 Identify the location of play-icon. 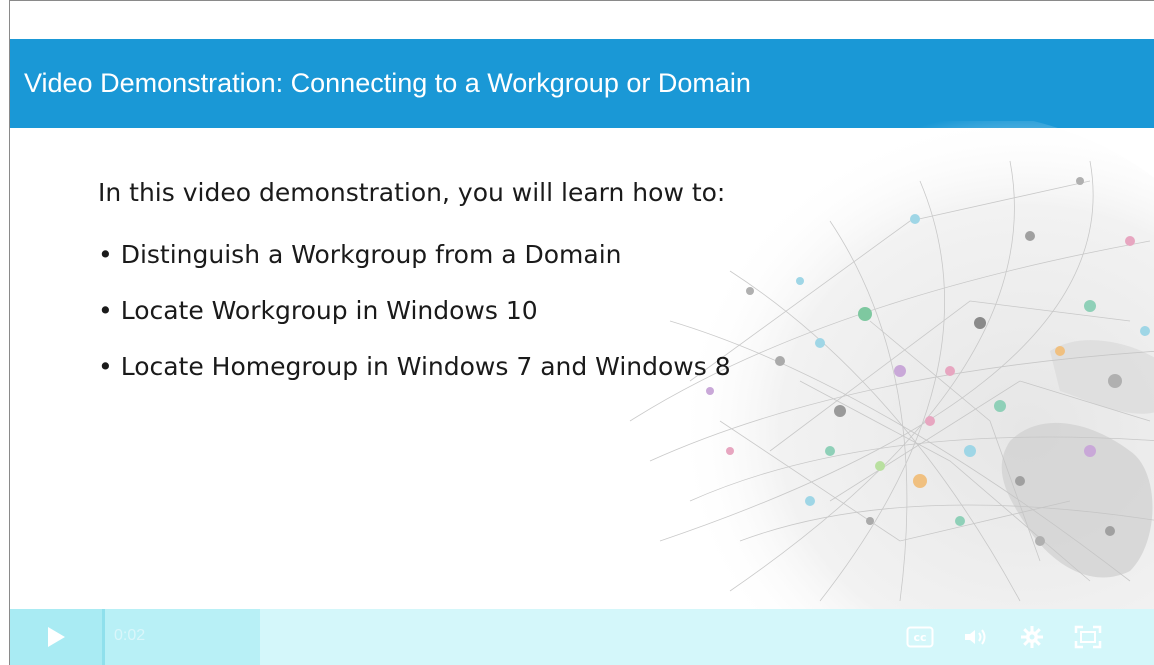
(56, 637).